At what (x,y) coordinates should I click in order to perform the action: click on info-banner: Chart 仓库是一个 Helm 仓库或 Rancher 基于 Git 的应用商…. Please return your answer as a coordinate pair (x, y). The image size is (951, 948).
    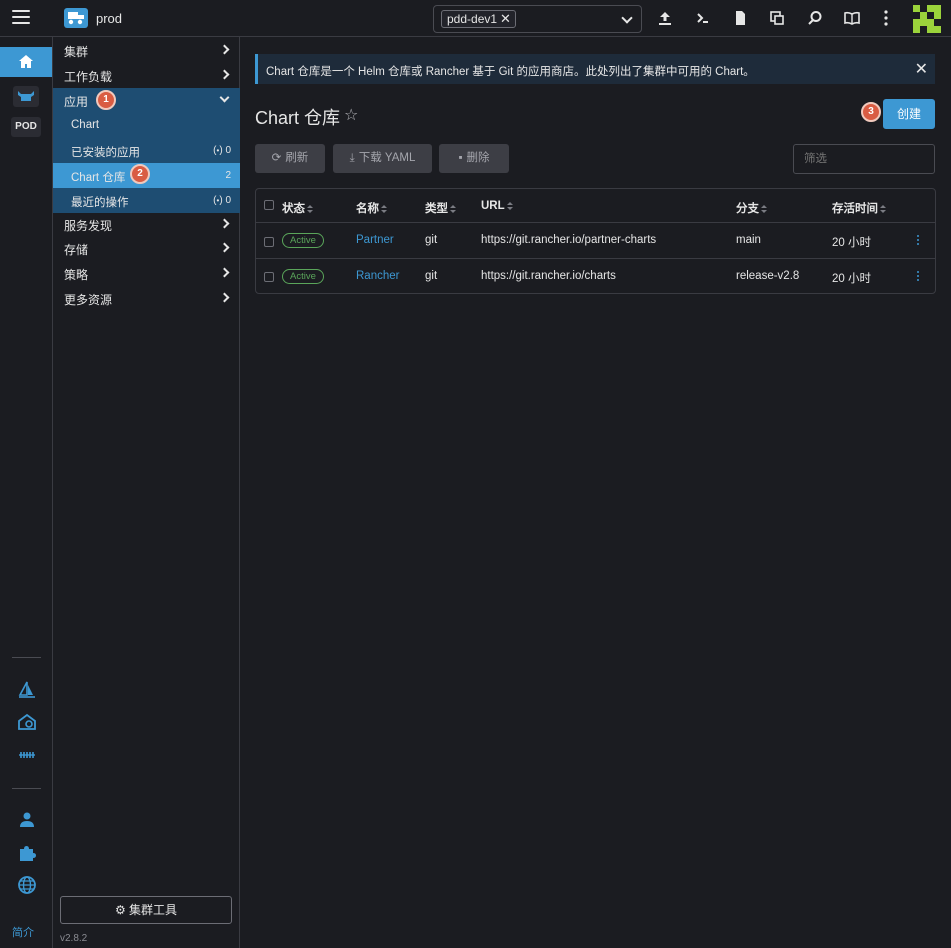
    Looking at the image, I should click on (595, 69).